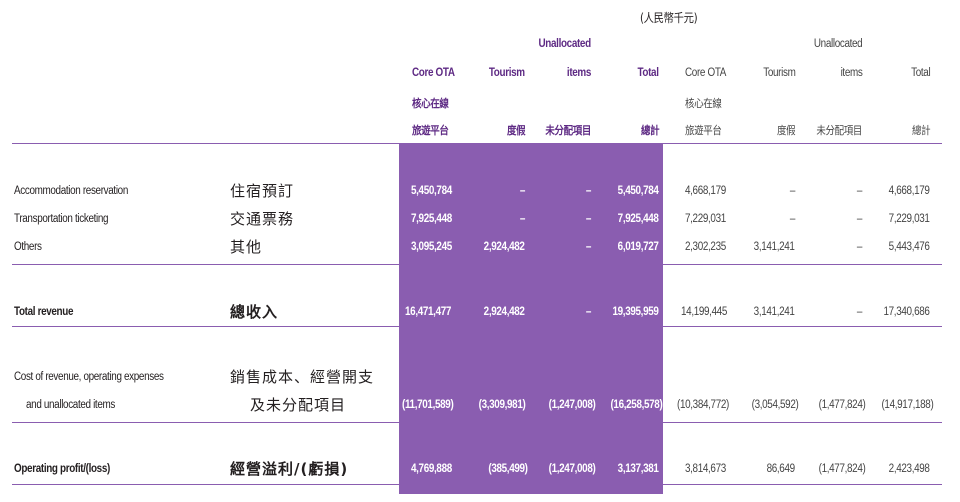 The image size is (960, 502). I want to click on cell: (11,701,589), so click(428, 405).